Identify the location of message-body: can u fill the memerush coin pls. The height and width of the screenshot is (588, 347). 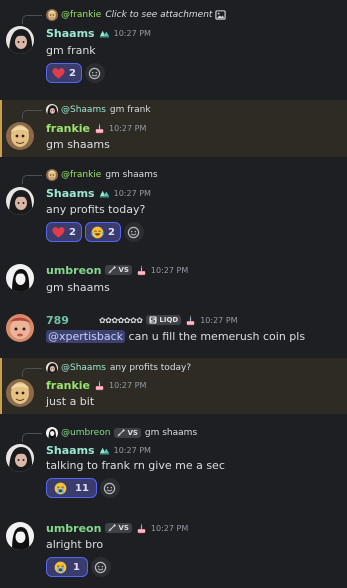
(215, 336).